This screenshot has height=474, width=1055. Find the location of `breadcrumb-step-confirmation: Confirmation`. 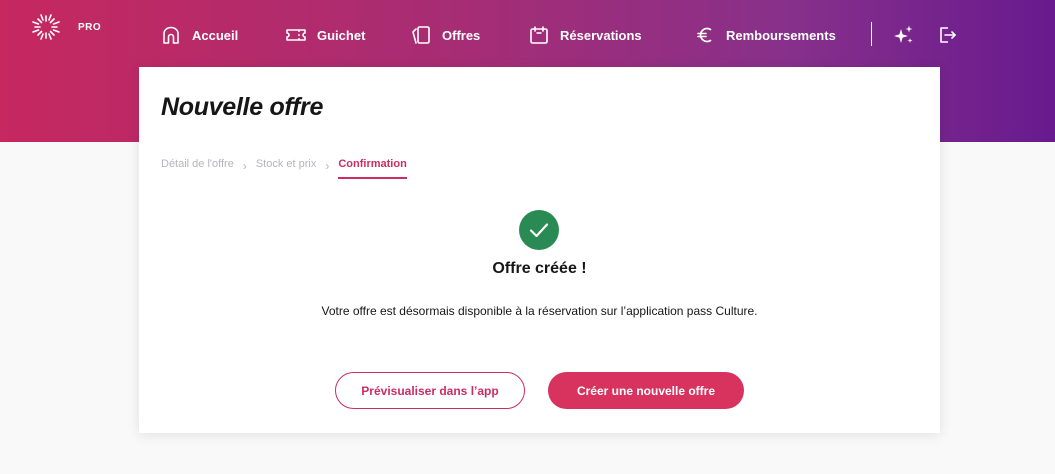

breadcrumb-step-confirmation: Confirmation is located at coordinates (373, 168).